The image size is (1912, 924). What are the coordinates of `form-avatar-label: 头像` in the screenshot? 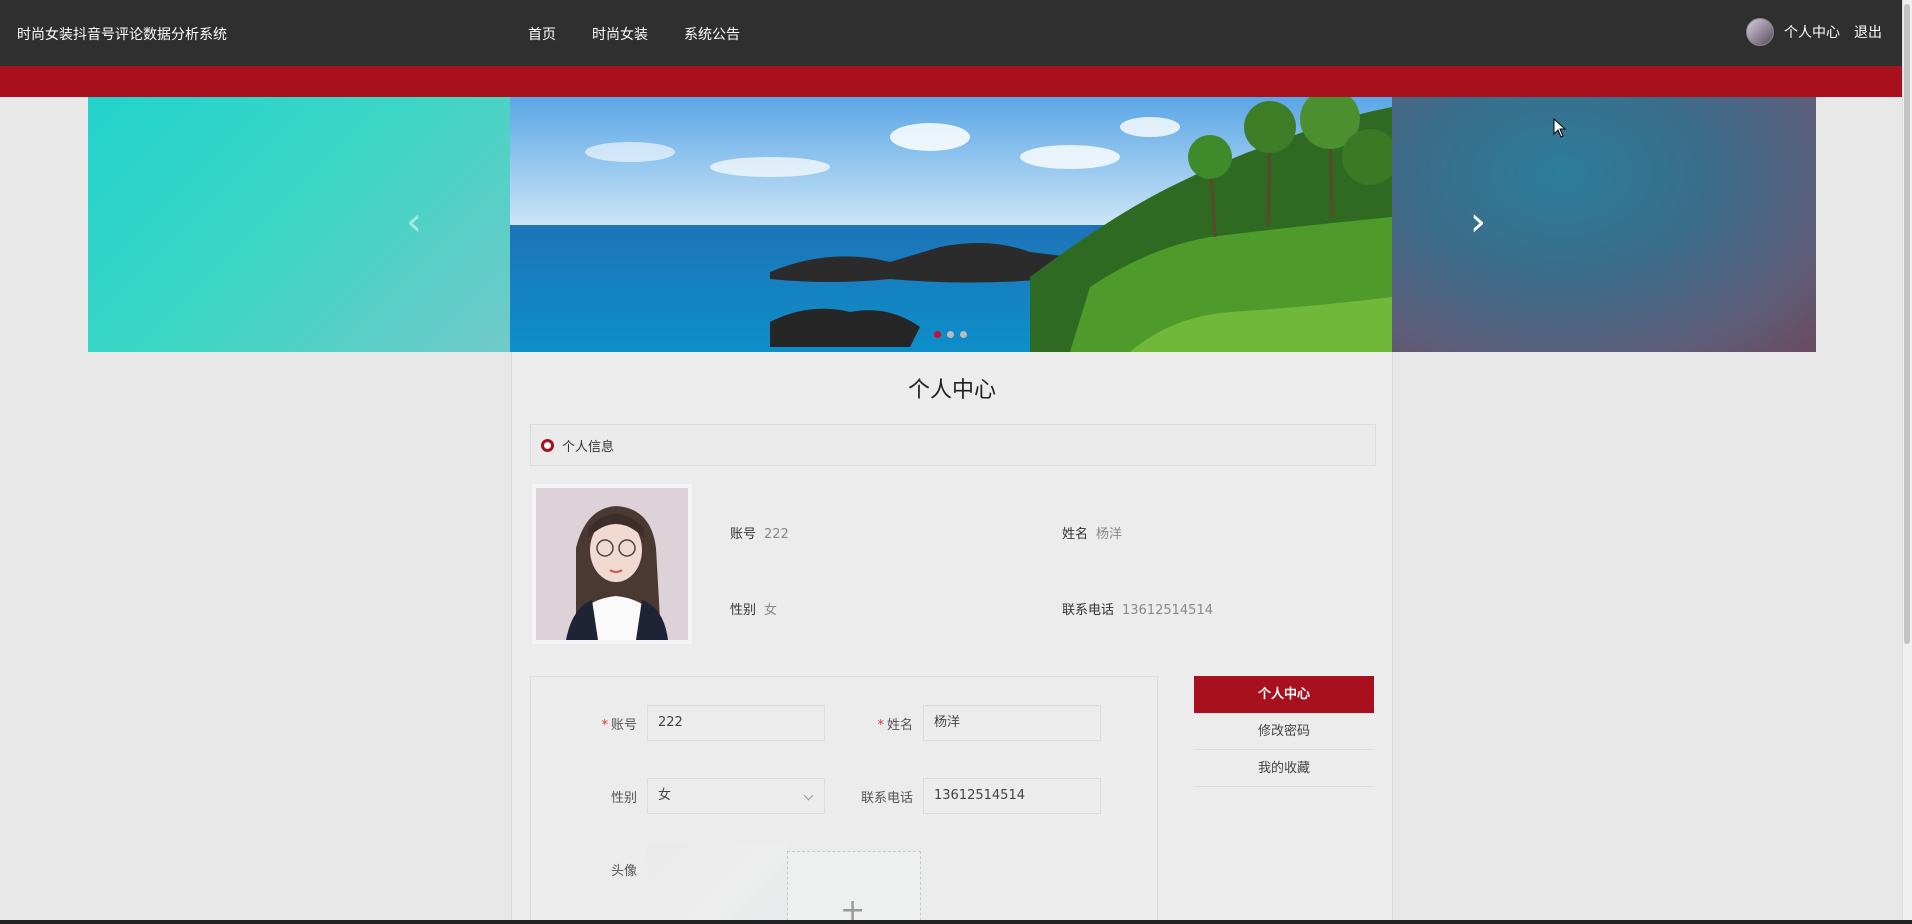 It's located at (623, 871).